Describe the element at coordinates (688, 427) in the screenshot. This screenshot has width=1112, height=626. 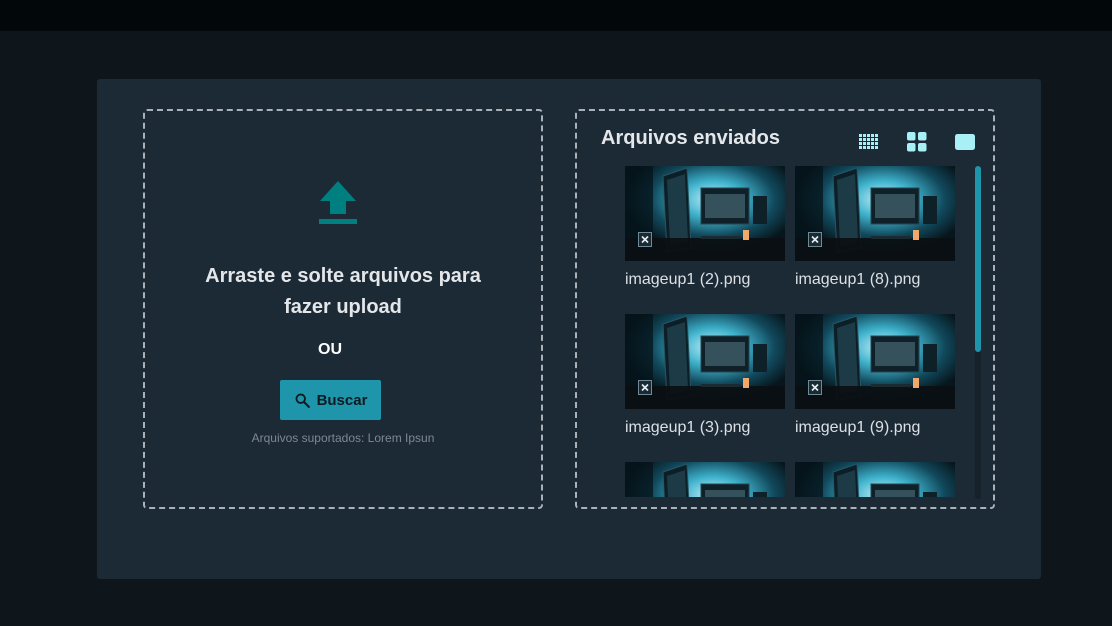
I see `file-name: imageup1 (3).png` at that location.